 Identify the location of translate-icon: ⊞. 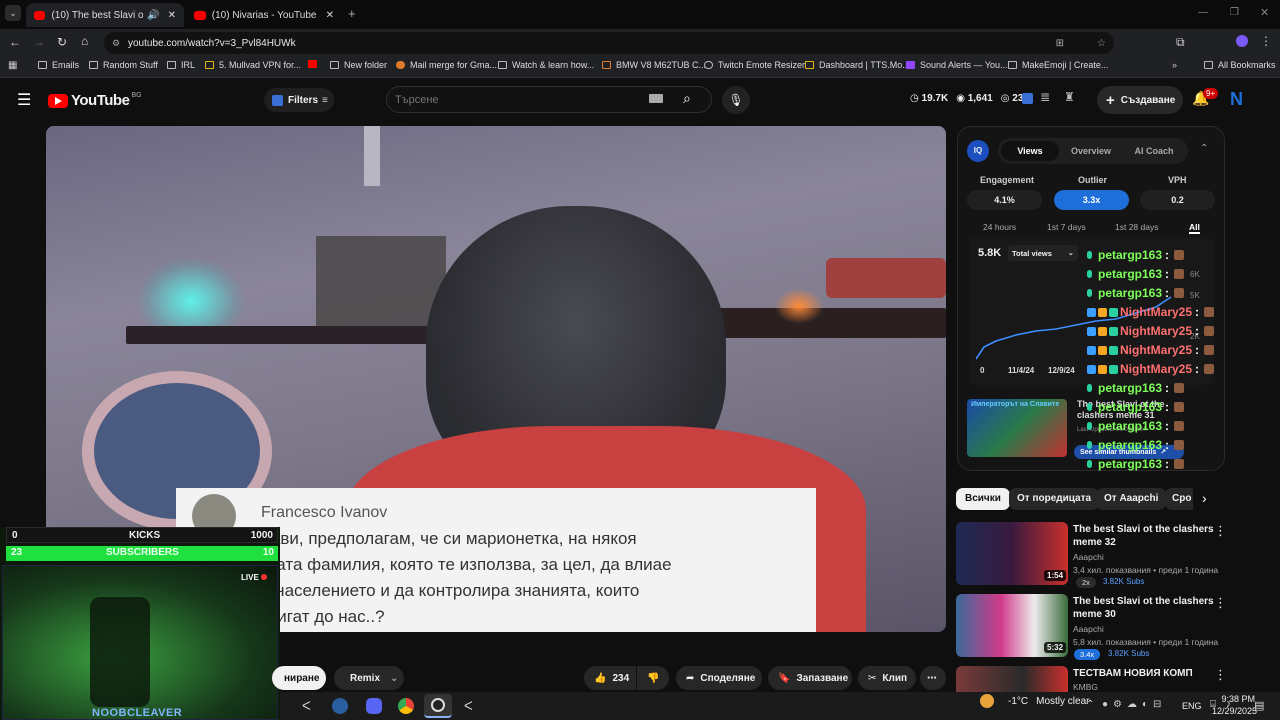
(1060, 43).